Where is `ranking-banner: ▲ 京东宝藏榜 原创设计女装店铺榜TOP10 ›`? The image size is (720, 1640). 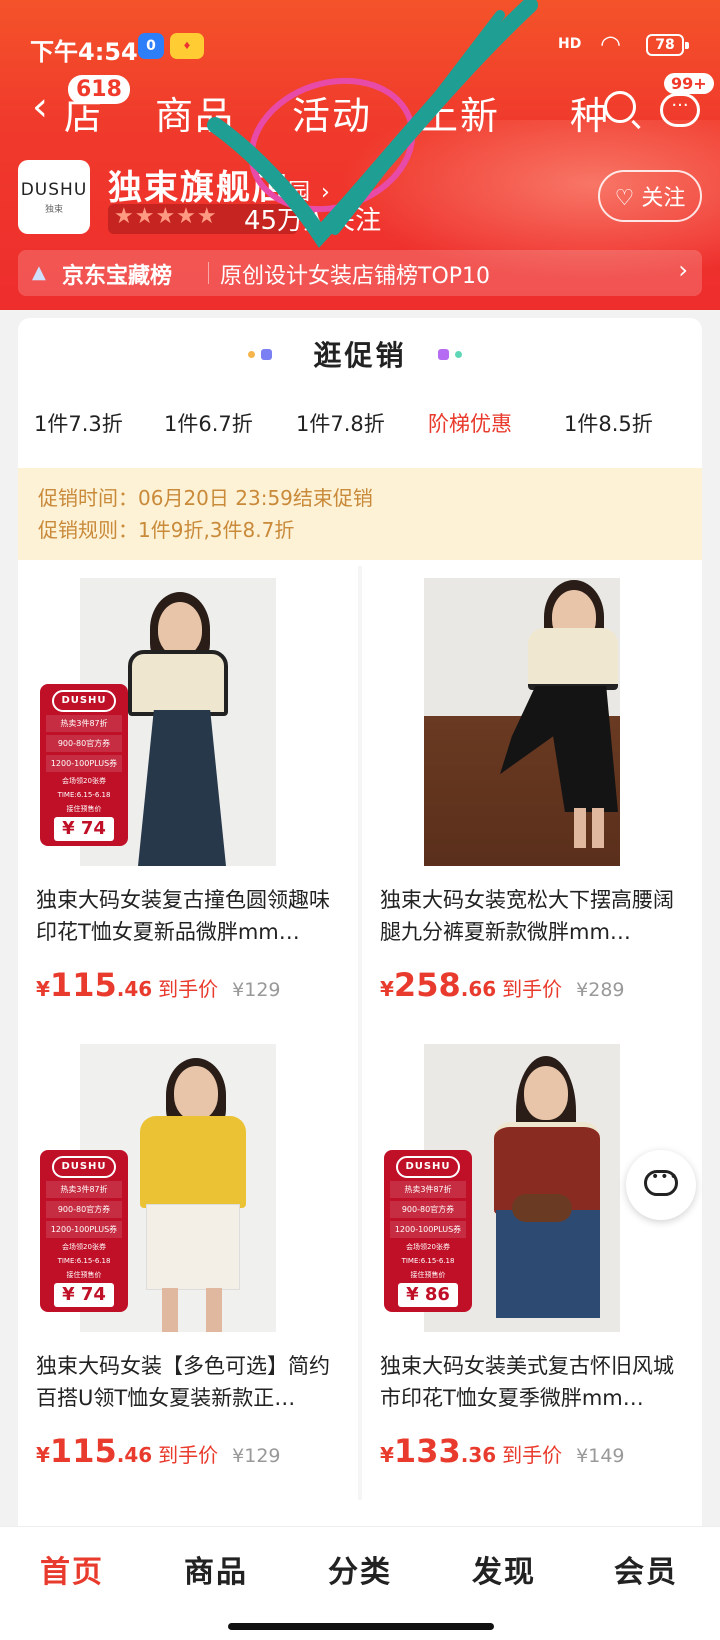
ranking-banner: ▲ 京东宝藏榜 原创设计女装店铺榜TOP10 › is located at coordinates (360, 273).